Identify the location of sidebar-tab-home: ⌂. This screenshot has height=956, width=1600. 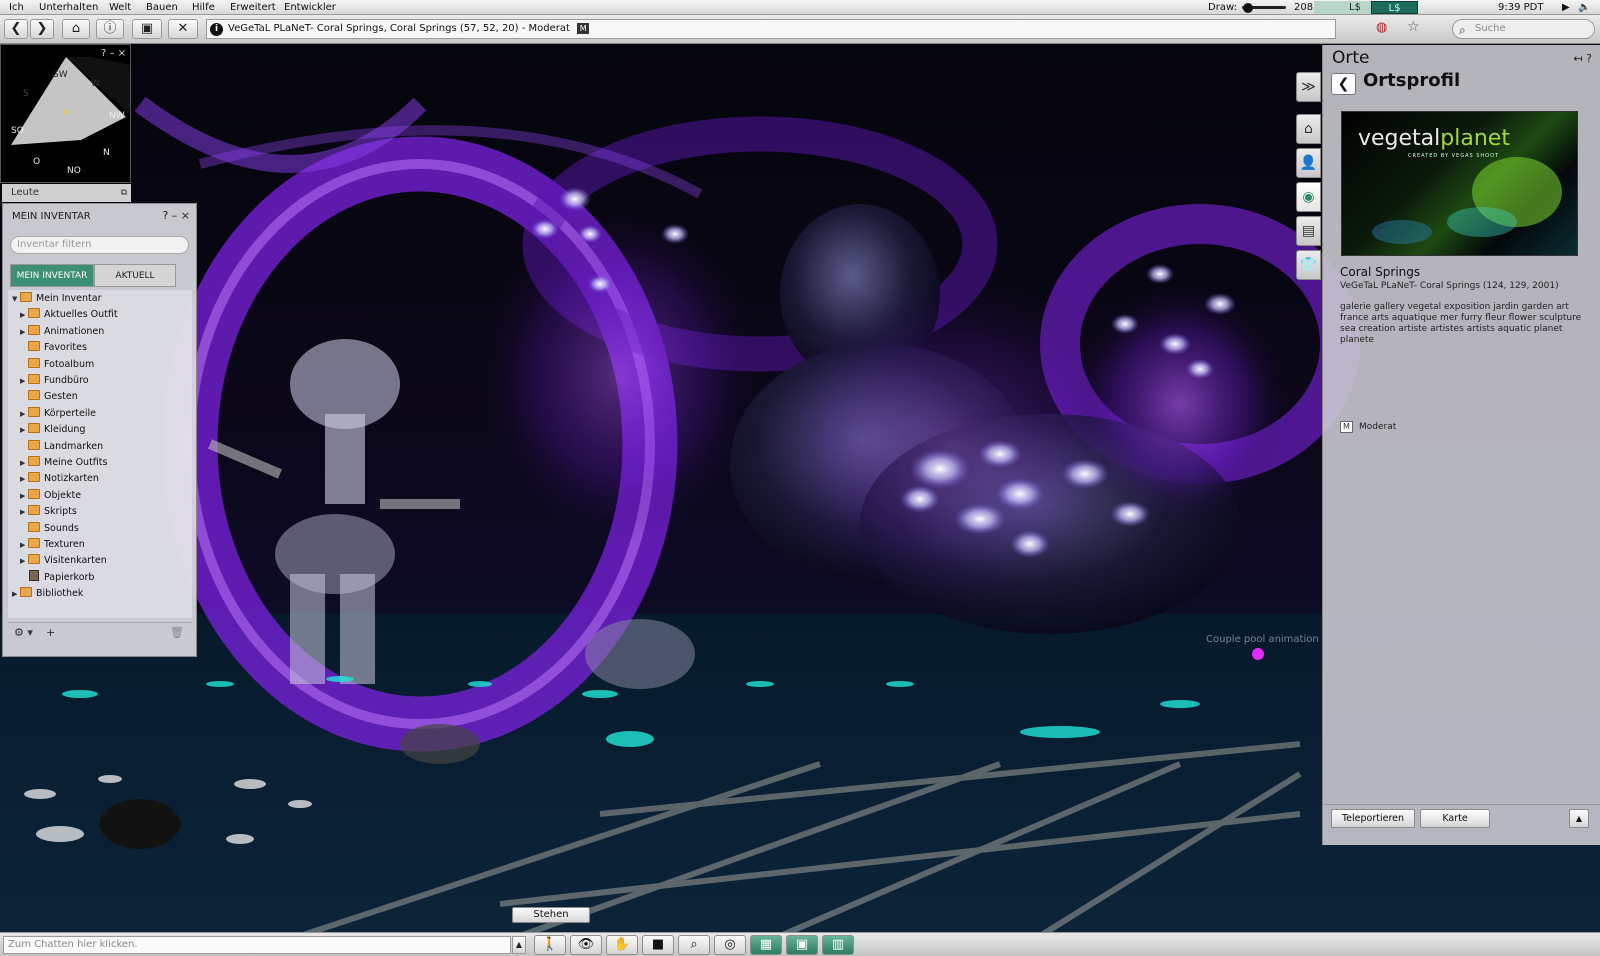
(1308, 129).